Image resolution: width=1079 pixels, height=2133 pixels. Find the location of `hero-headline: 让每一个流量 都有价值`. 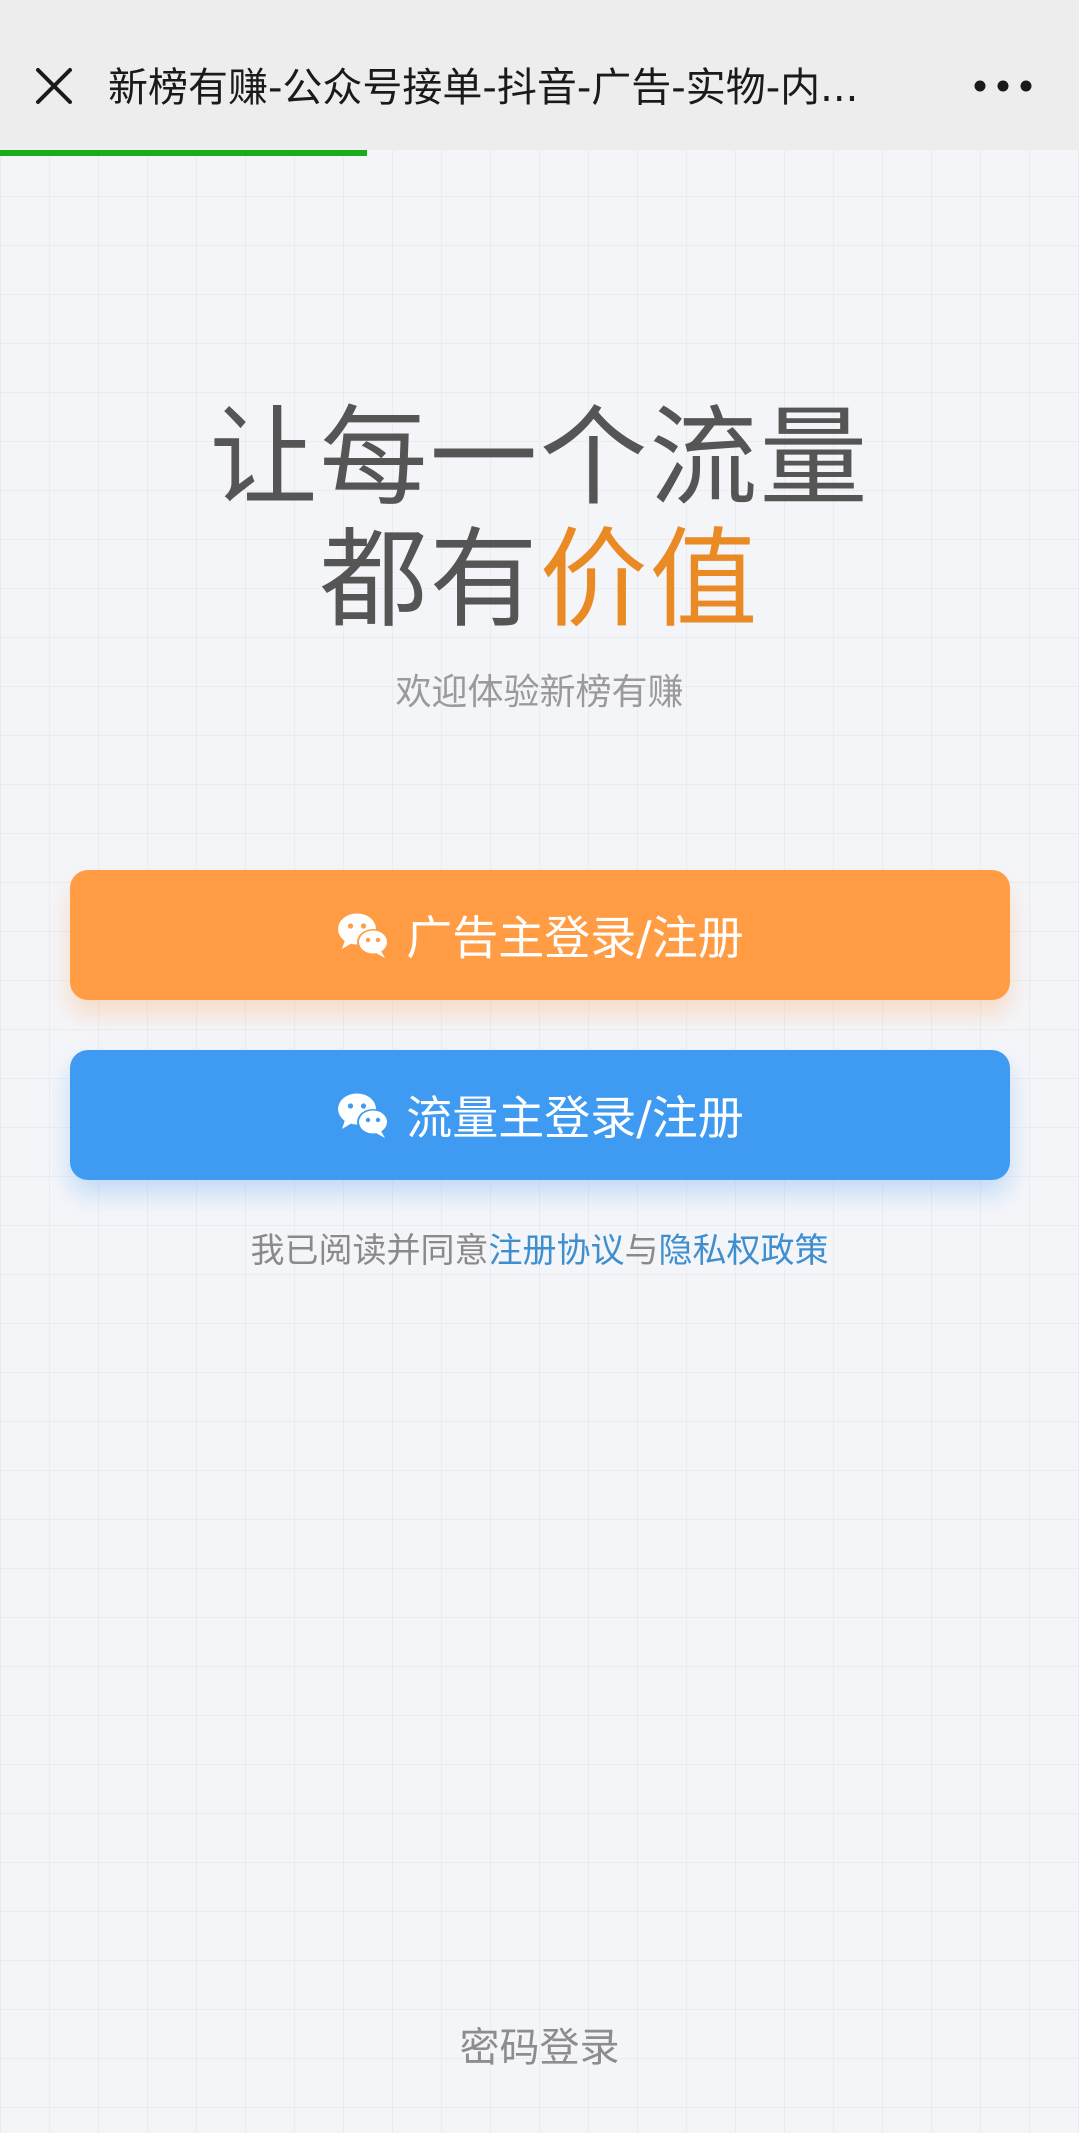

hero-headline: 让每一个流量 都有价值 is located at coordinates (539, 520).